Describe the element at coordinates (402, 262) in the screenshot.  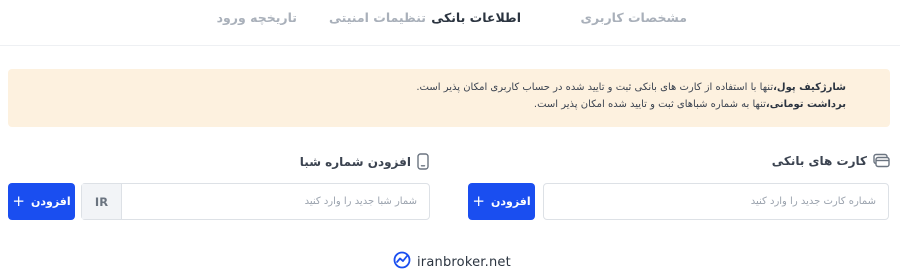
I see `iranbroker-logo-icon` at that location.